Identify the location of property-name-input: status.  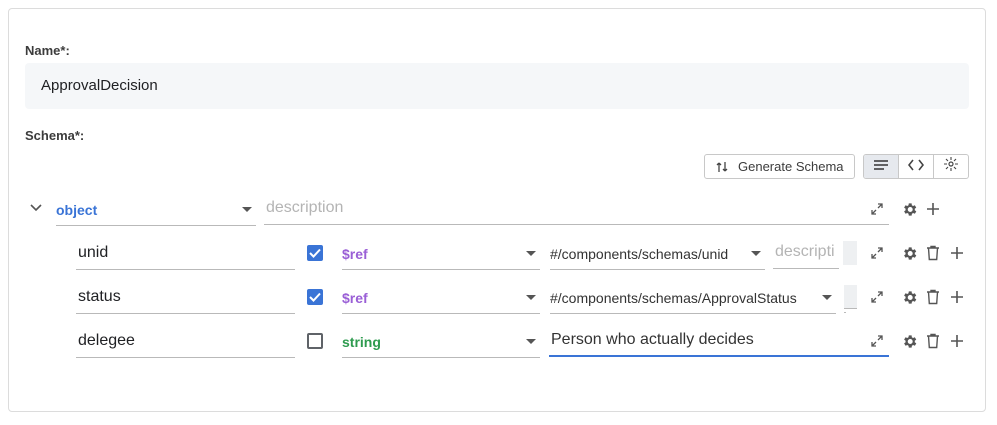
(185, 298).